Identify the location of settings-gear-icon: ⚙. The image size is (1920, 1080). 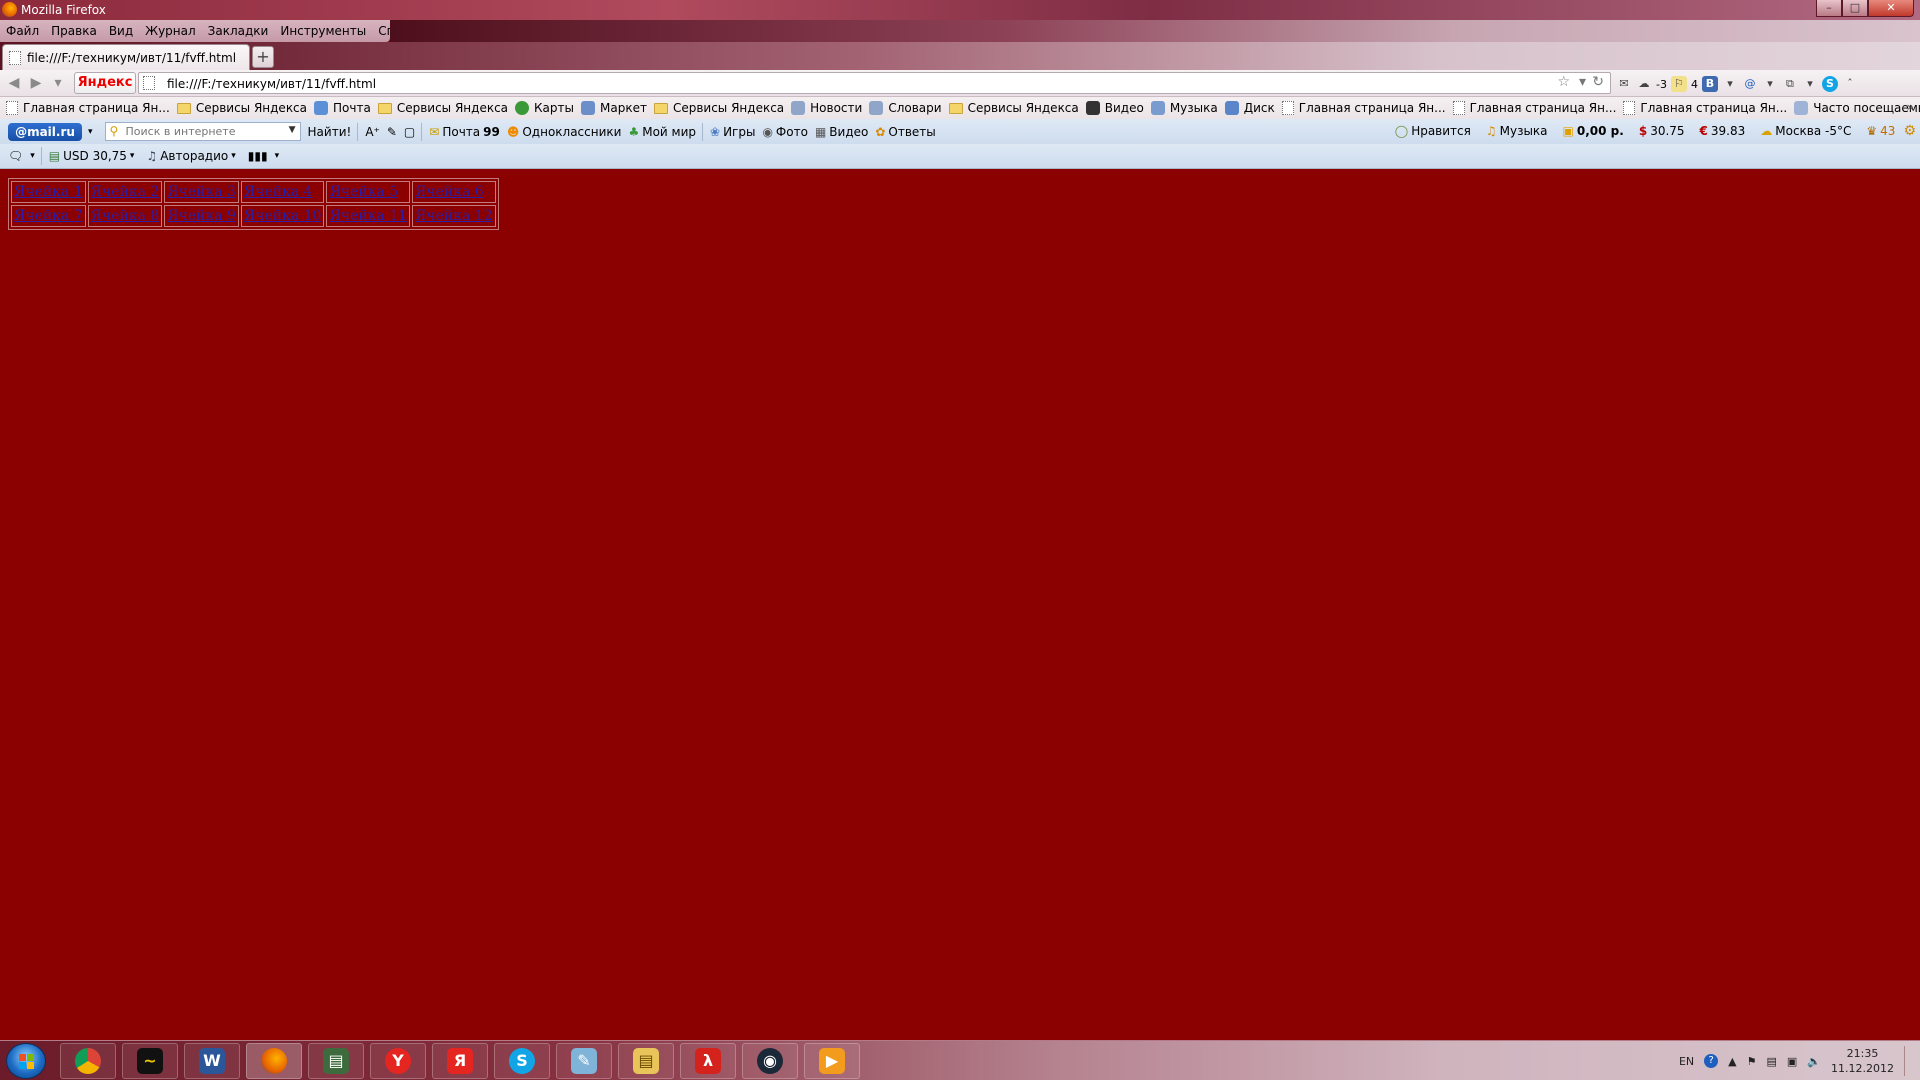
(1909, 131).